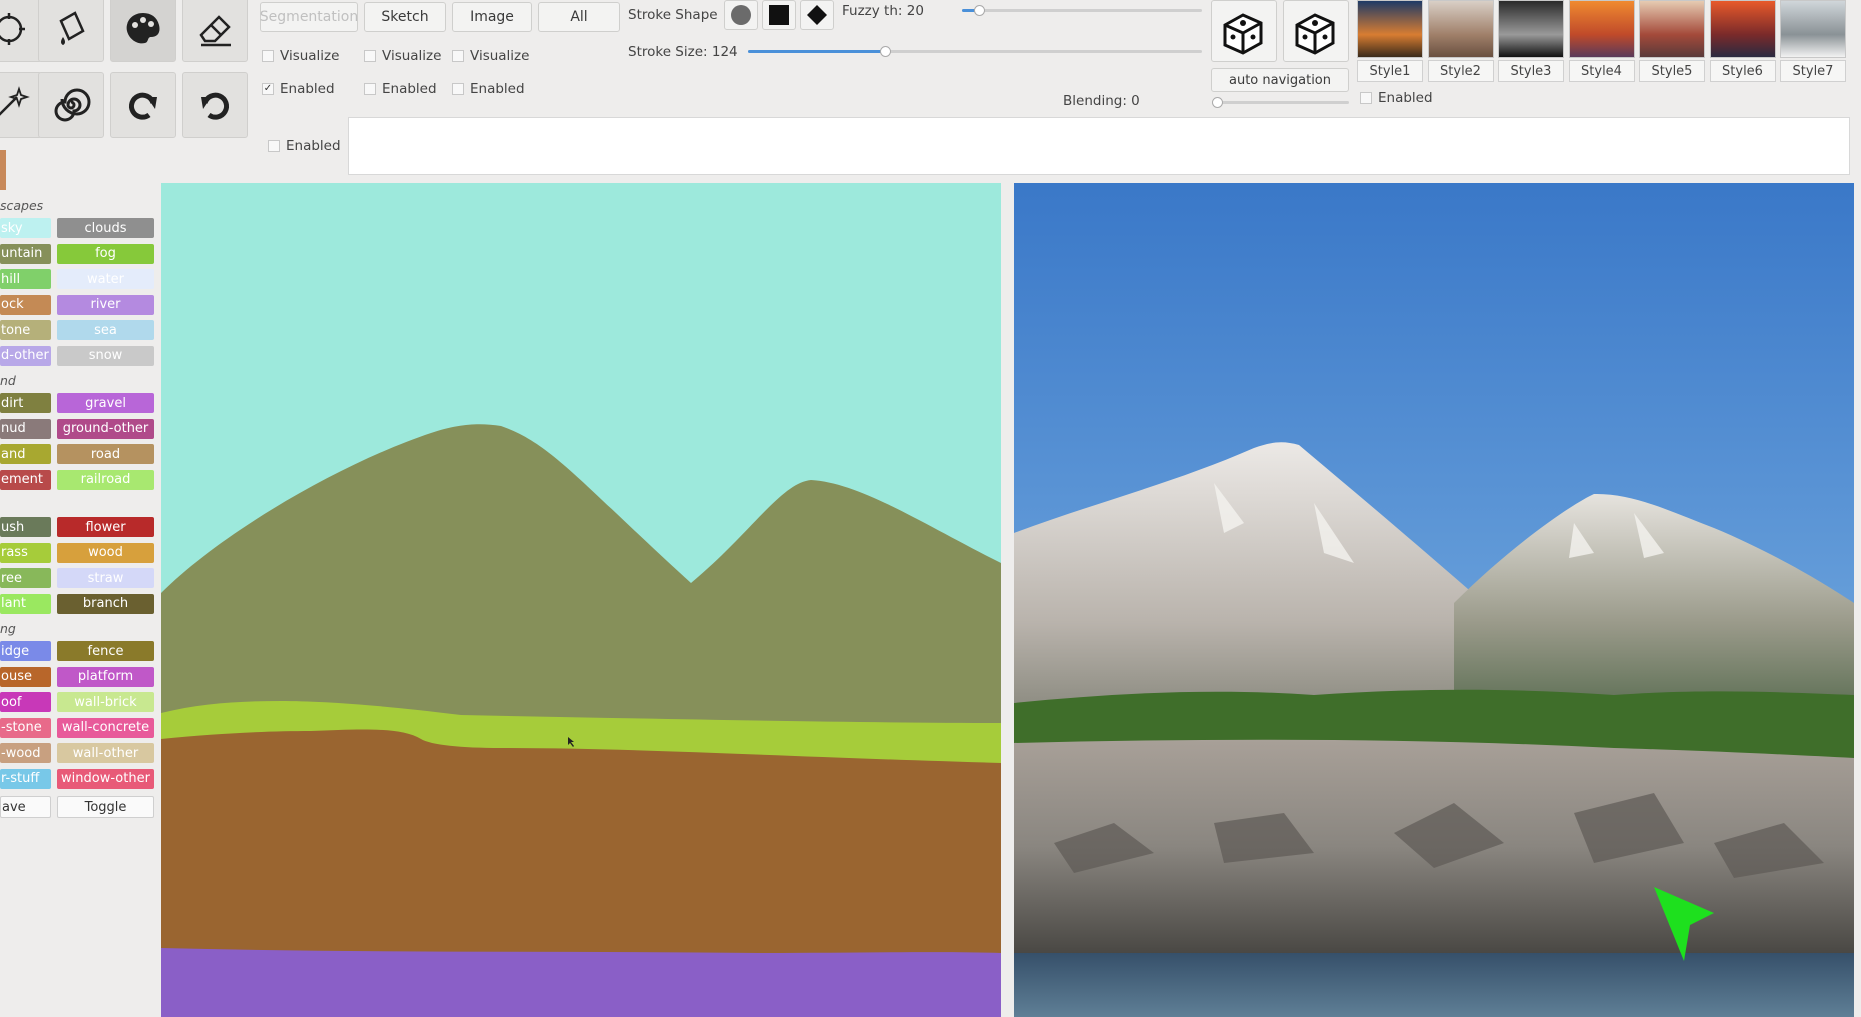 The width and height of the screenshot is (1861, 1017). What do you see at coordinates (1601, 71) in the screenshot?
I see `style-button: Style4` at bounding box center [1601, 71].